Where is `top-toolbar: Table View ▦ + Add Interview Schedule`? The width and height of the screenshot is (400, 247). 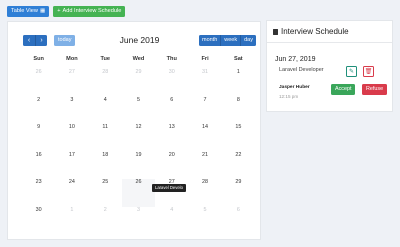
top-toolbar: Table View ▦ + Add Interview Schedule is located at coordinates (66, 11).